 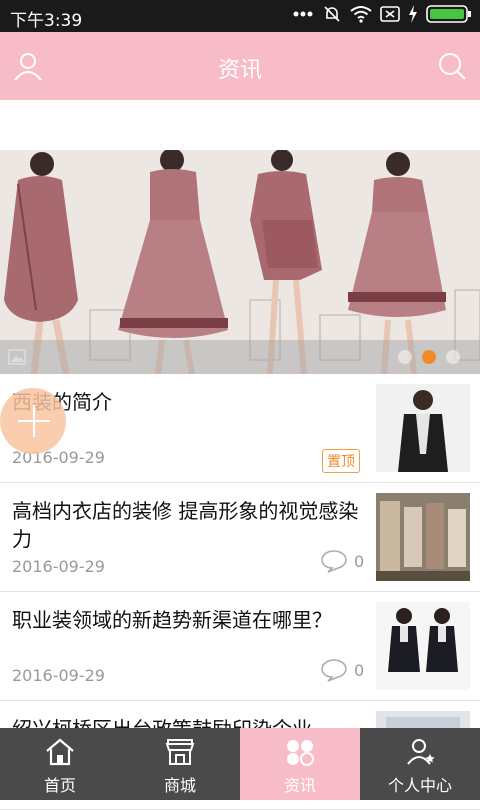 I want to click on plus-icon-vertical, so click(x=34, y=421).